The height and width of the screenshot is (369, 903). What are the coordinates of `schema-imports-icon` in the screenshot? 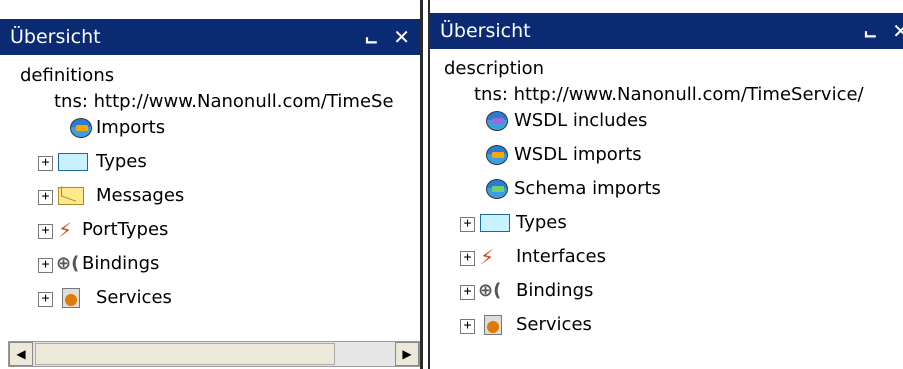 It's located at (497, 189).